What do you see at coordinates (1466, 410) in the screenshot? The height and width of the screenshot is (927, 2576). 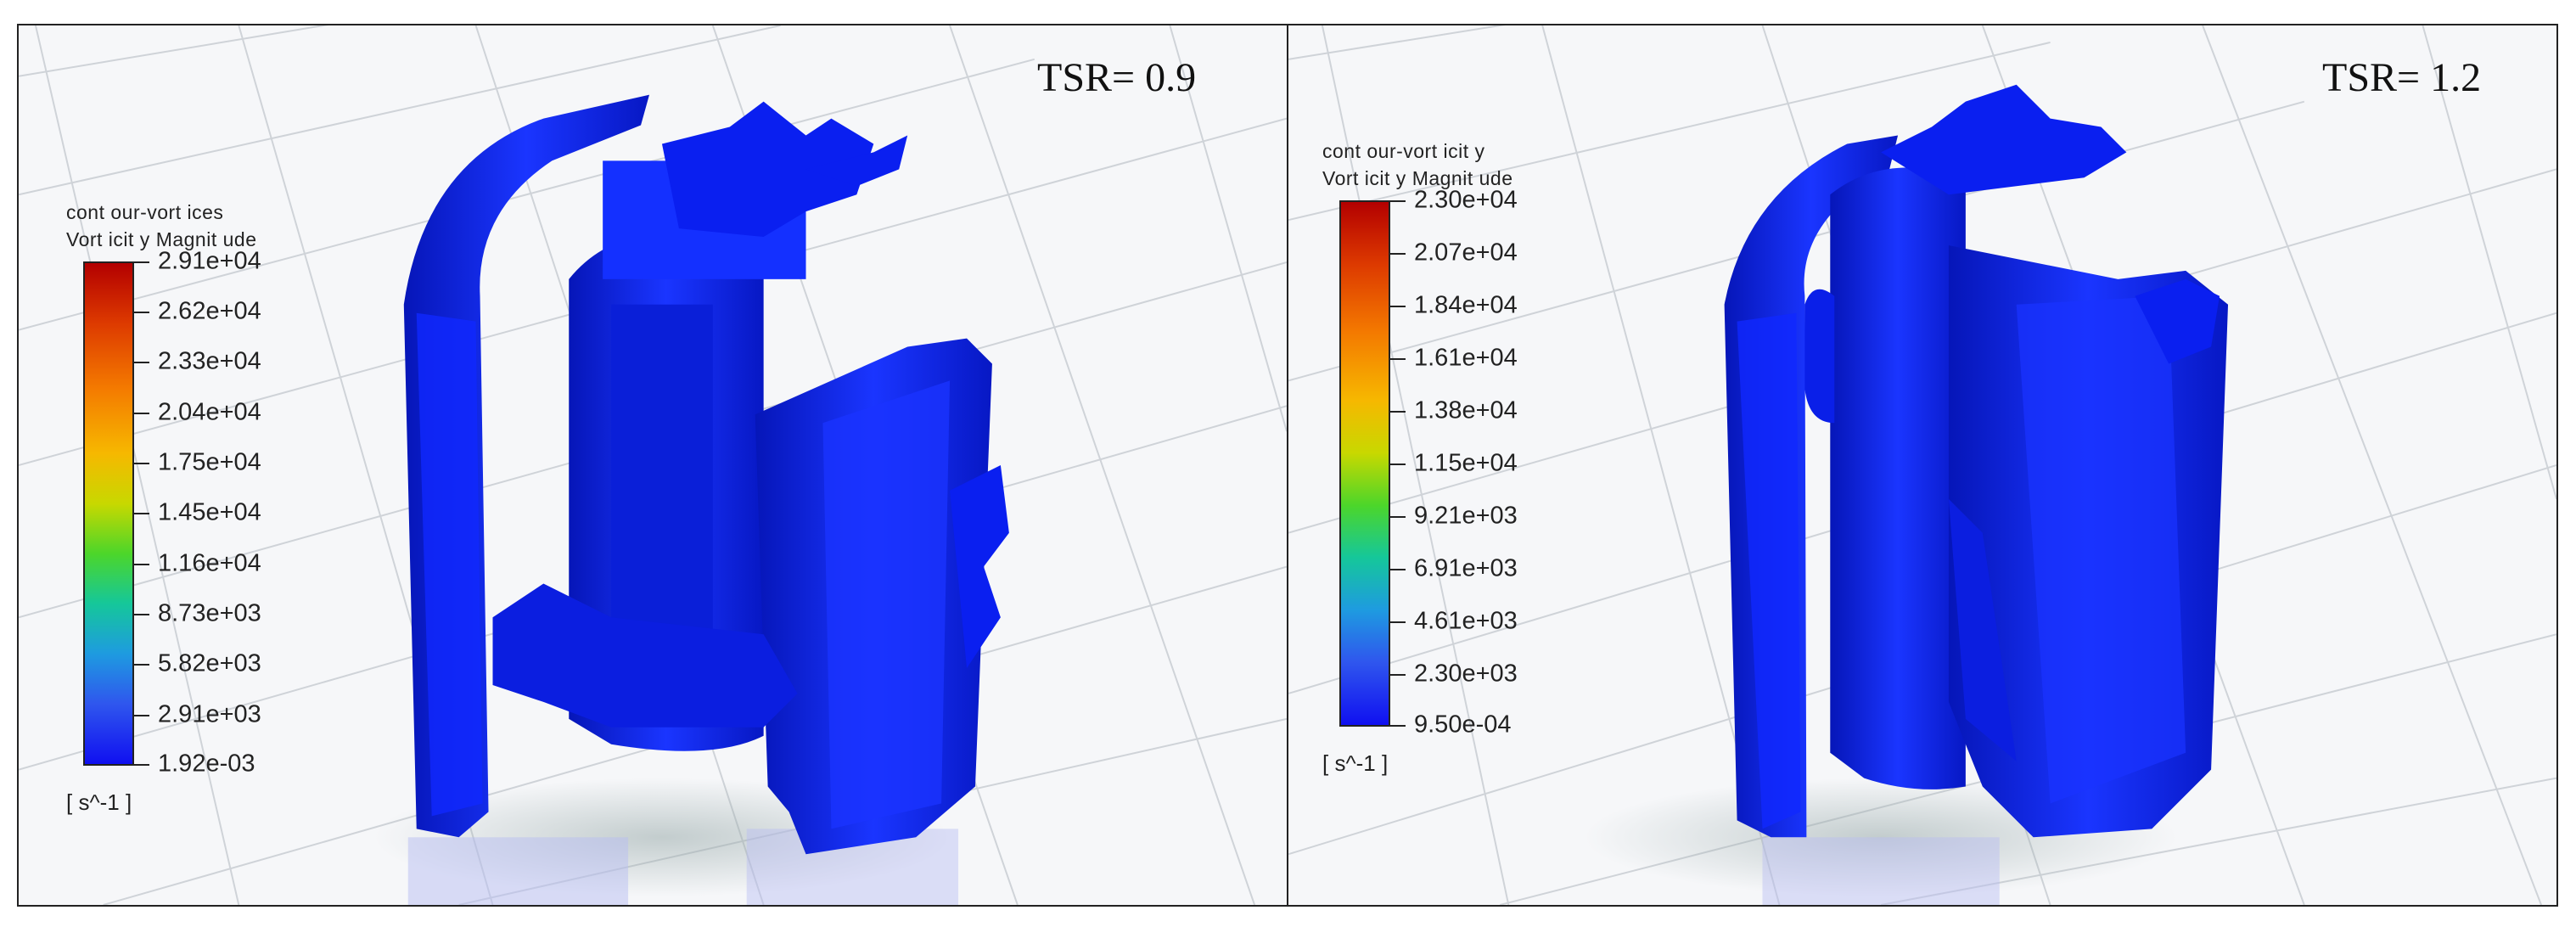 I see `colorbar-tick-label: 1.38e+04` at bounding box center [1466, 410].